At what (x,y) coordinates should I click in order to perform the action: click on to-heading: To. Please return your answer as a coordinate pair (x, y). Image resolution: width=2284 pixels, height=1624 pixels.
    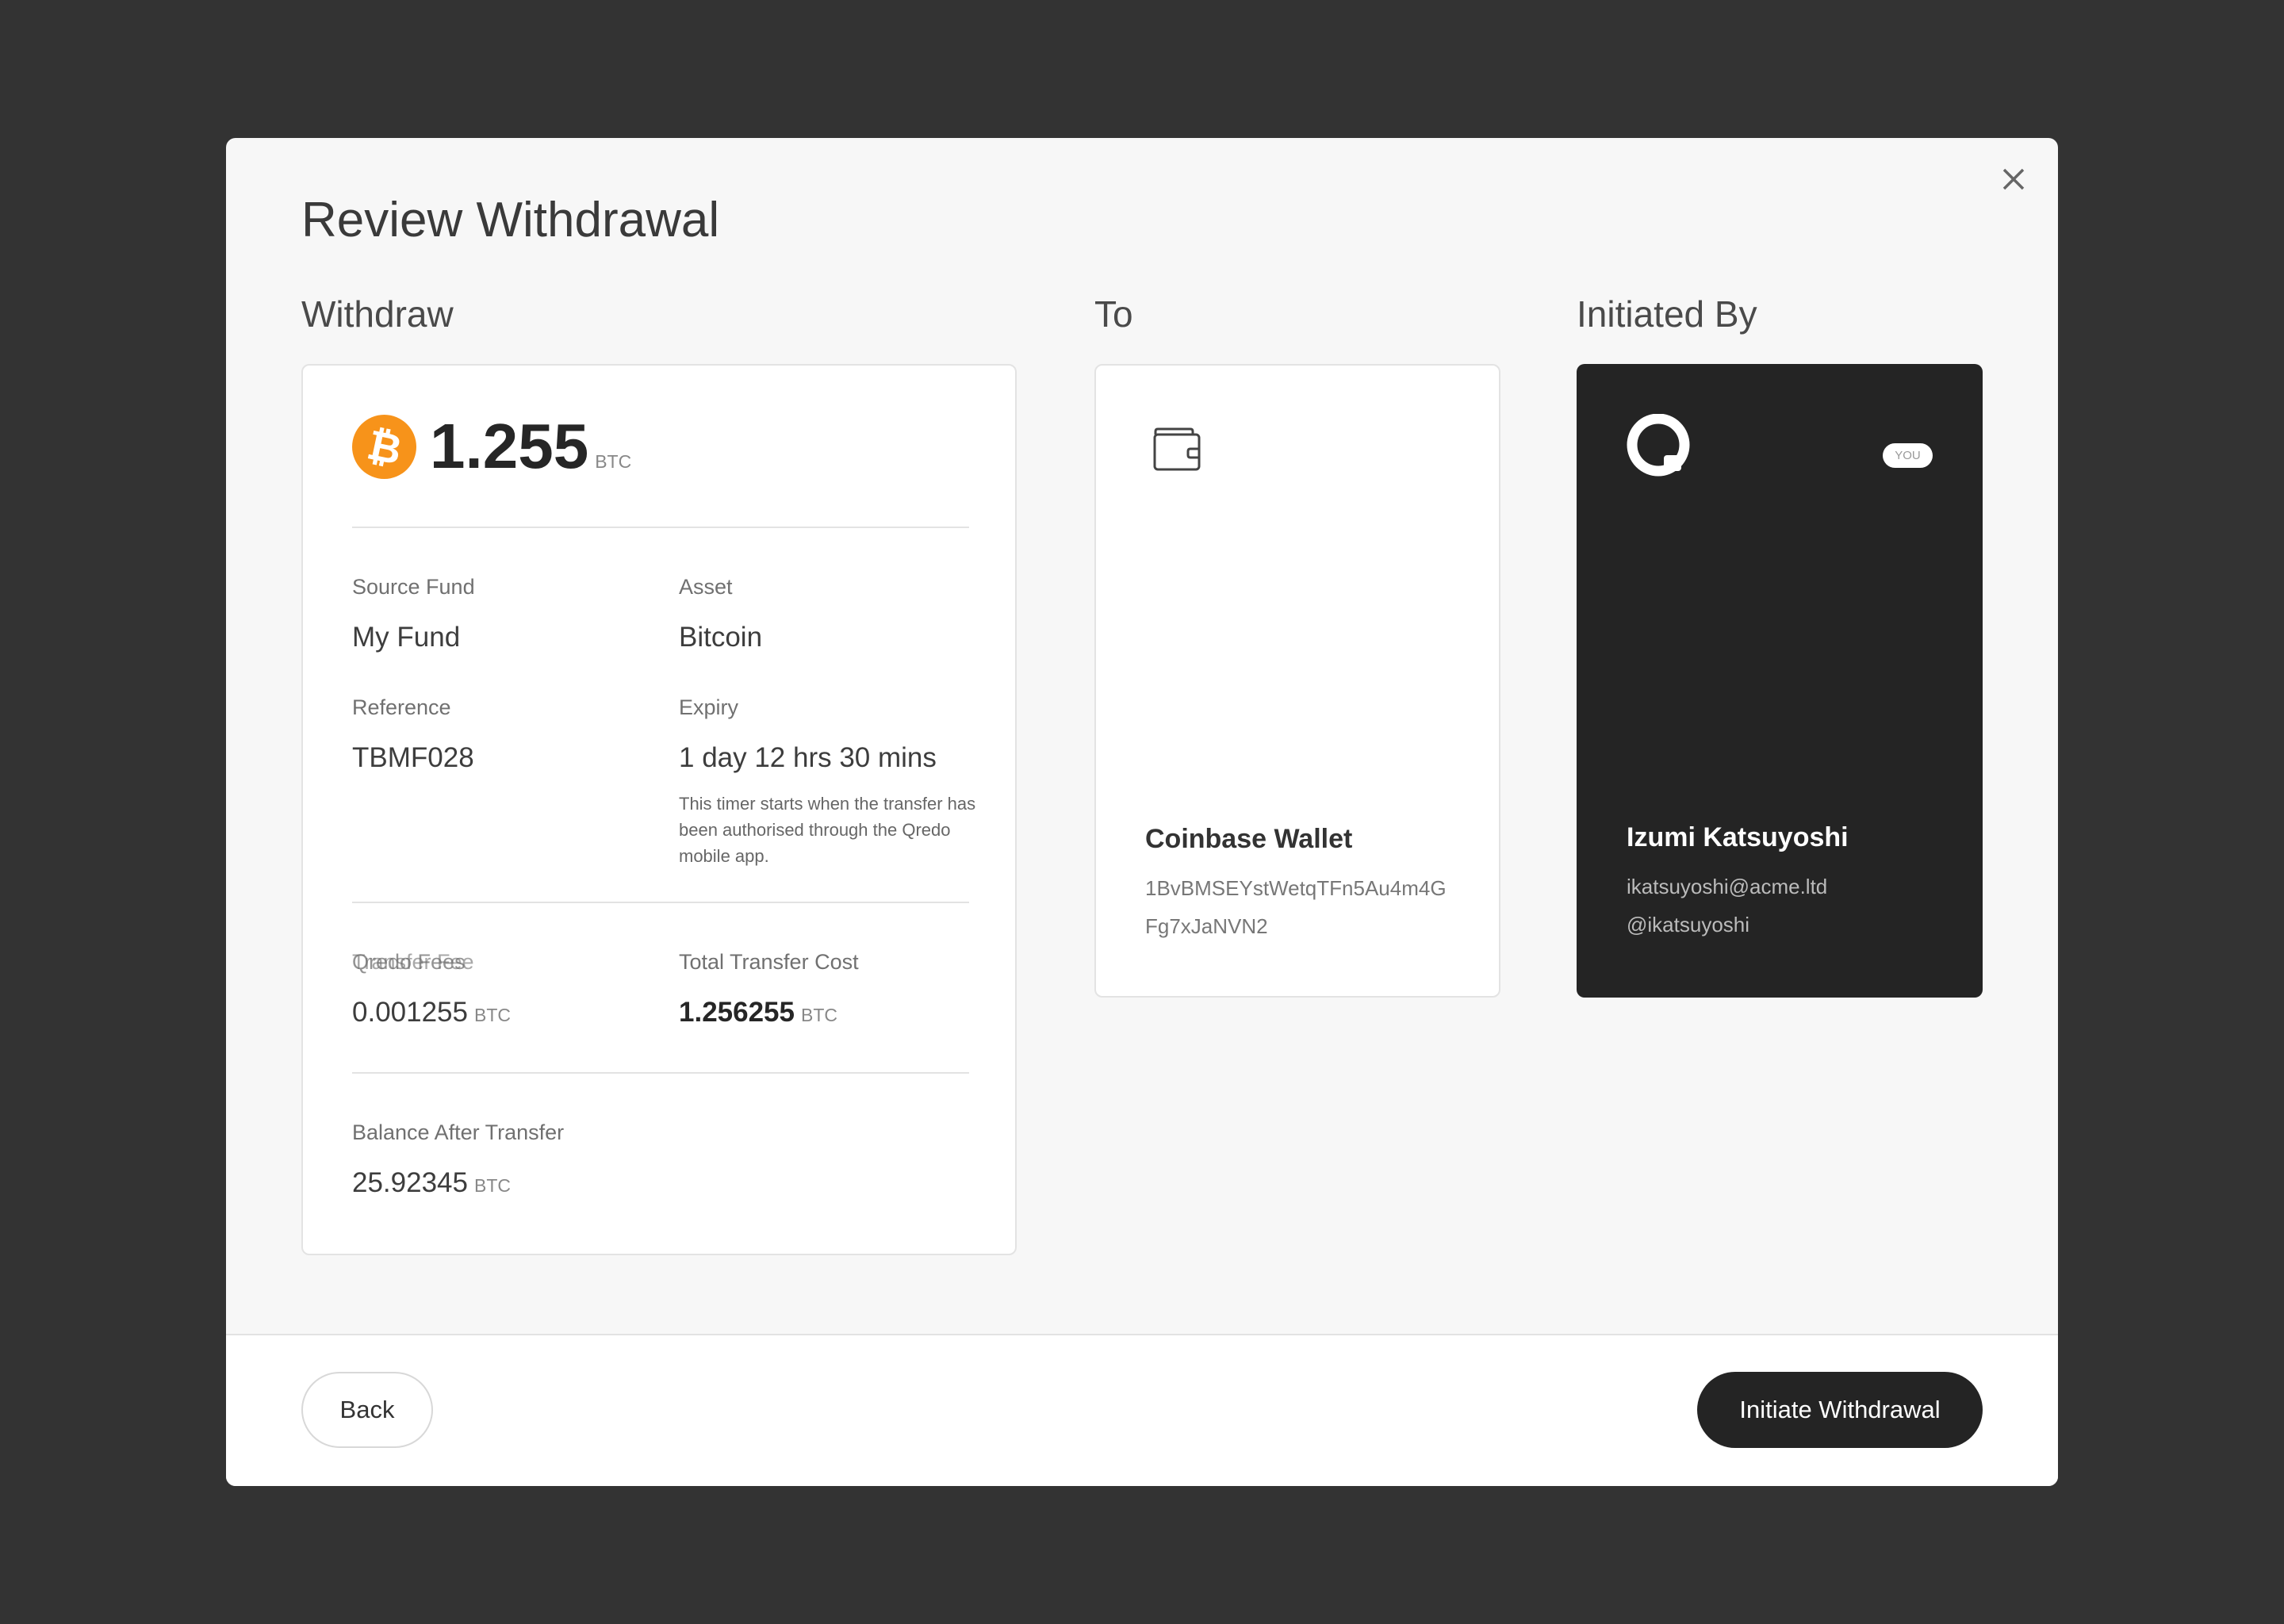
    Looking at the image, I should click on (1113, 314).